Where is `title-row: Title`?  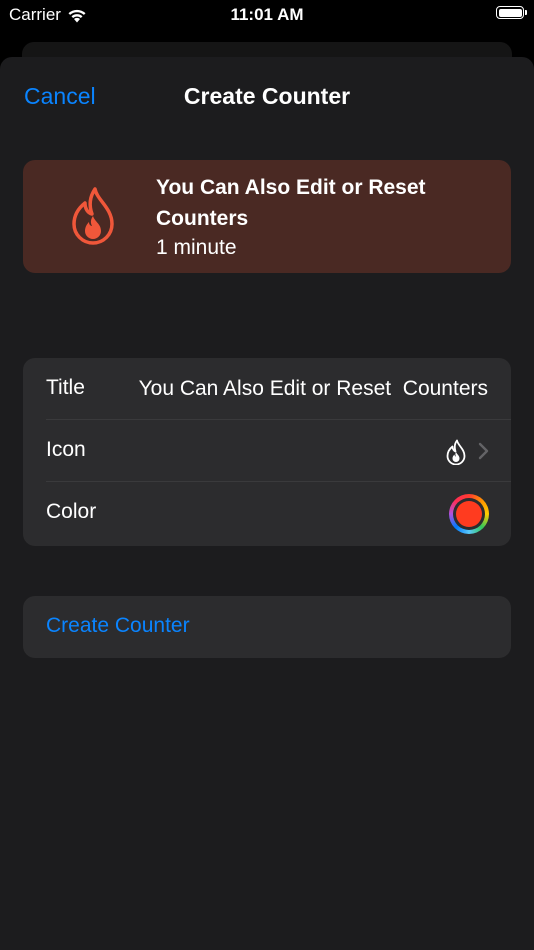
title-row: Title is located at coordinates (267, 389).